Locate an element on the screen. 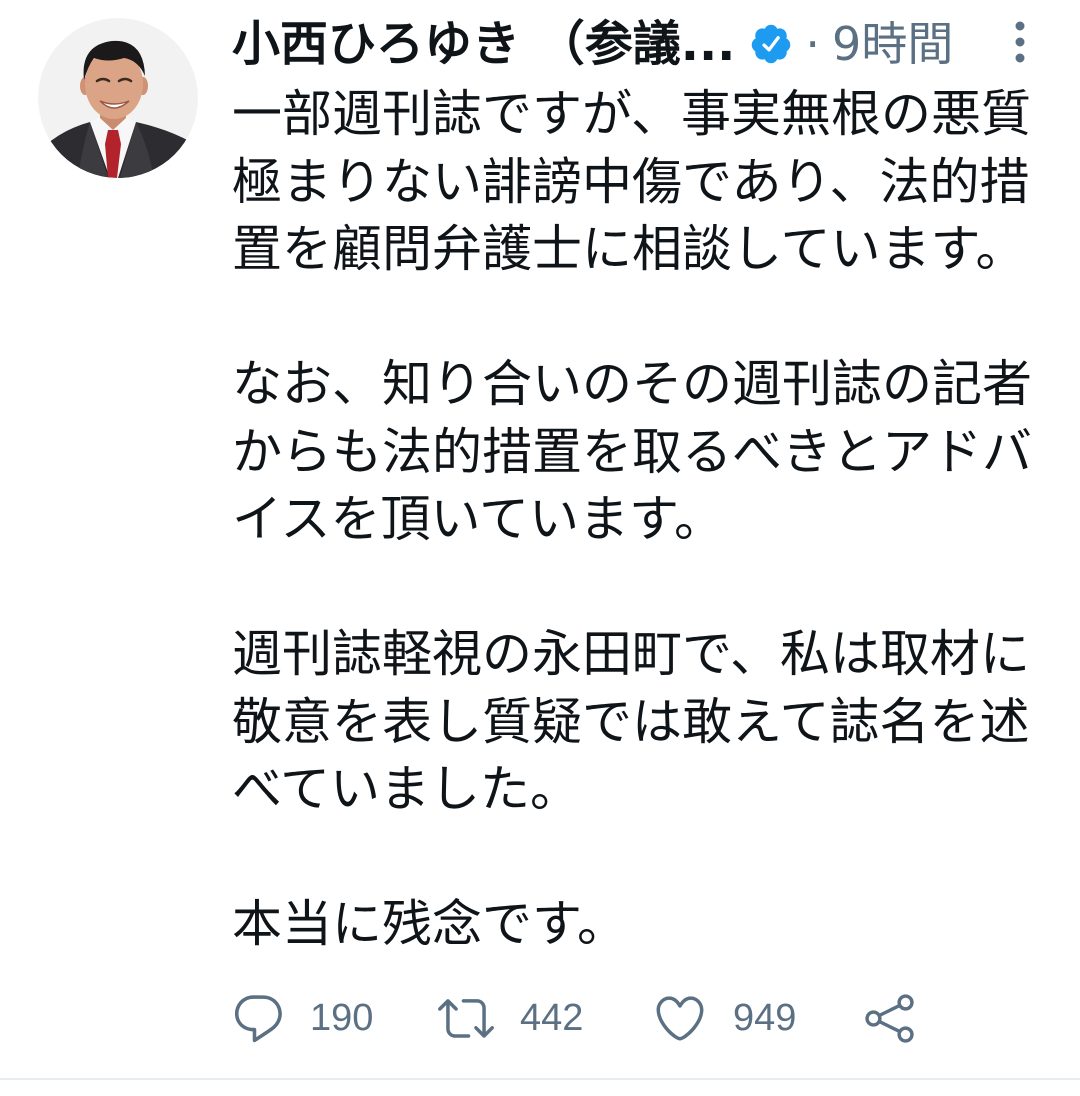  time-text: 9時間 is located at coordinates (893, 44).